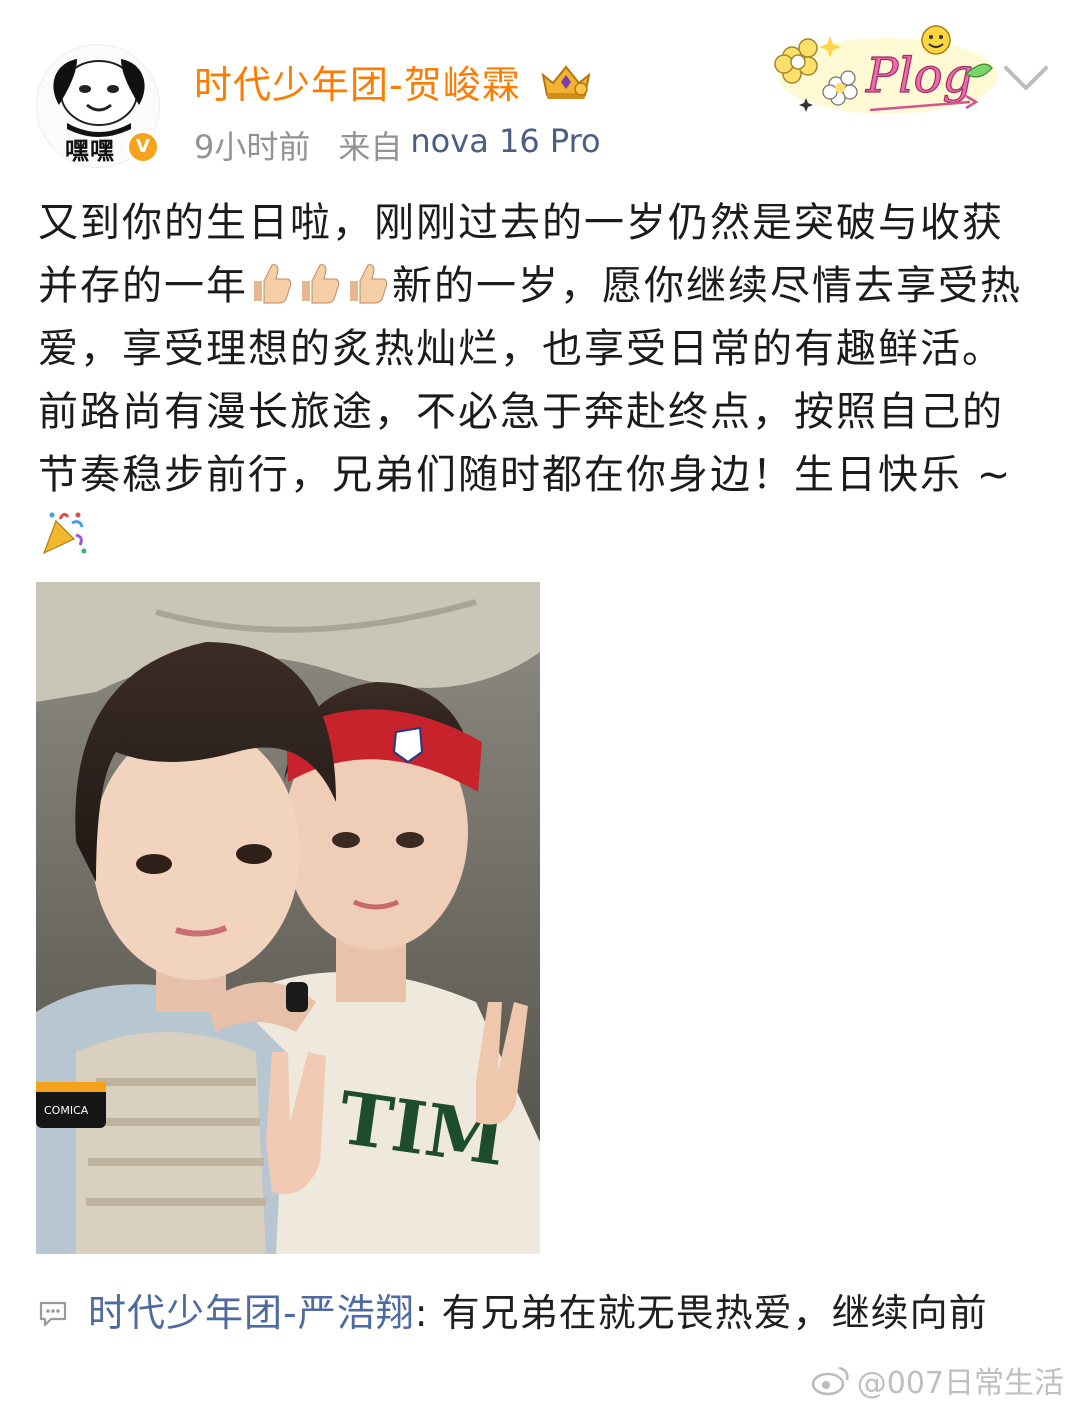 The height and width of the screenshot is (1418, 1080). What do you see at coordinates (251, 1313) in the screenshot?
I see `comment-author: 时代少年团-严浩翔` at bounding box center [251, 1313].